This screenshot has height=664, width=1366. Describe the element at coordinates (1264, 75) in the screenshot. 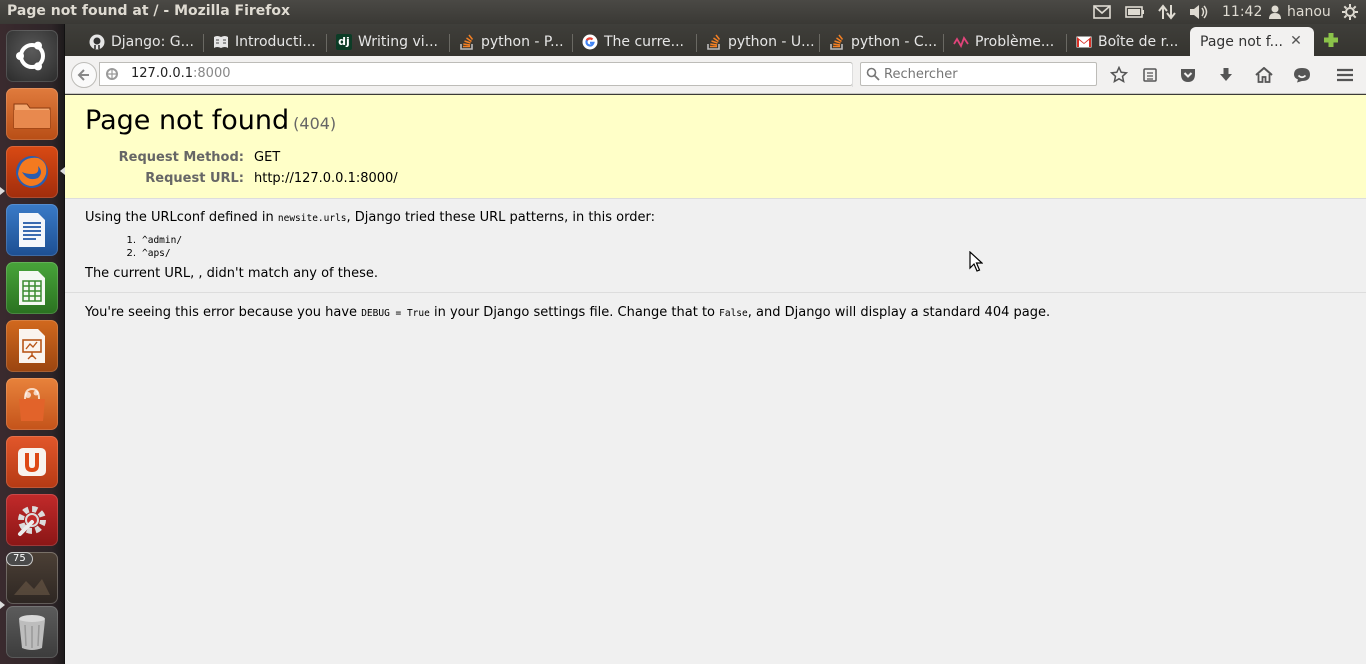

I see `home-icon` at that location.